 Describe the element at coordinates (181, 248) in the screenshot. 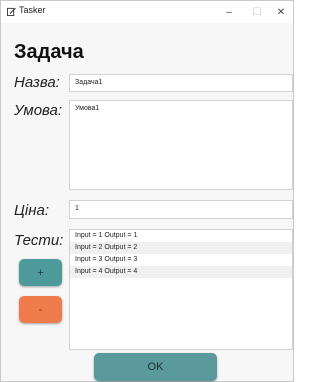

I see `list-item: Input = 2 Output = 2` at that location.